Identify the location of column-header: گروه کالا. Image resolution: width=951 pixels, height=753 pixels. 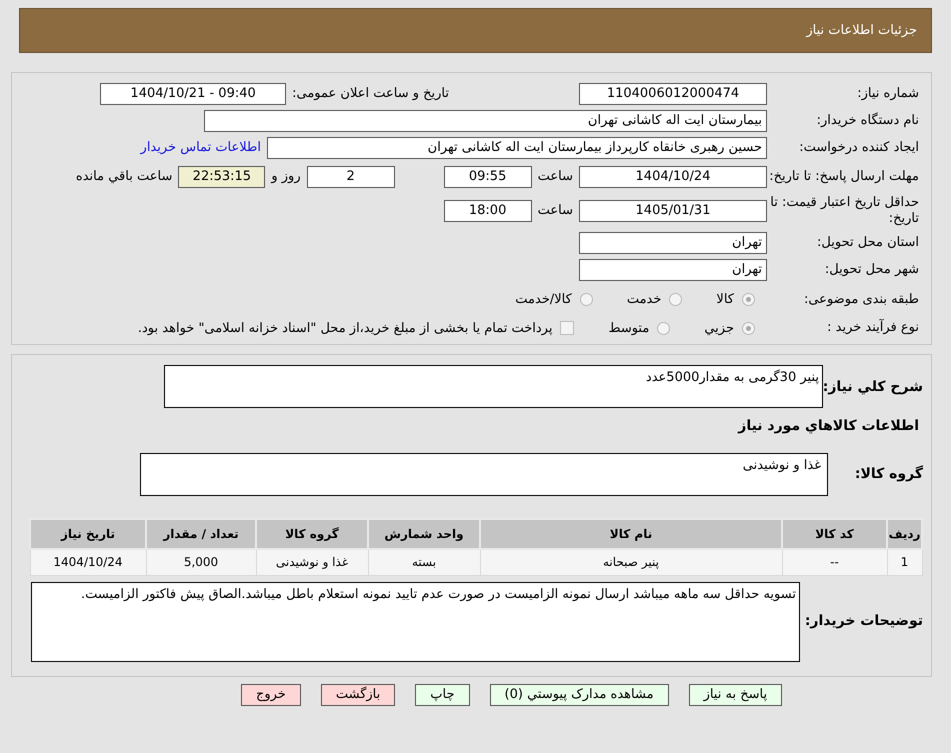
(312, 534).